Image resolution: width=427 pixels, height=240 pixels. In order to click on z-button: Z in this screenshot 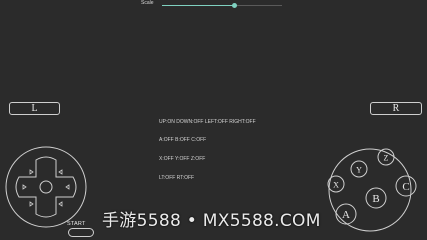, I will do `click(386, 157)`.